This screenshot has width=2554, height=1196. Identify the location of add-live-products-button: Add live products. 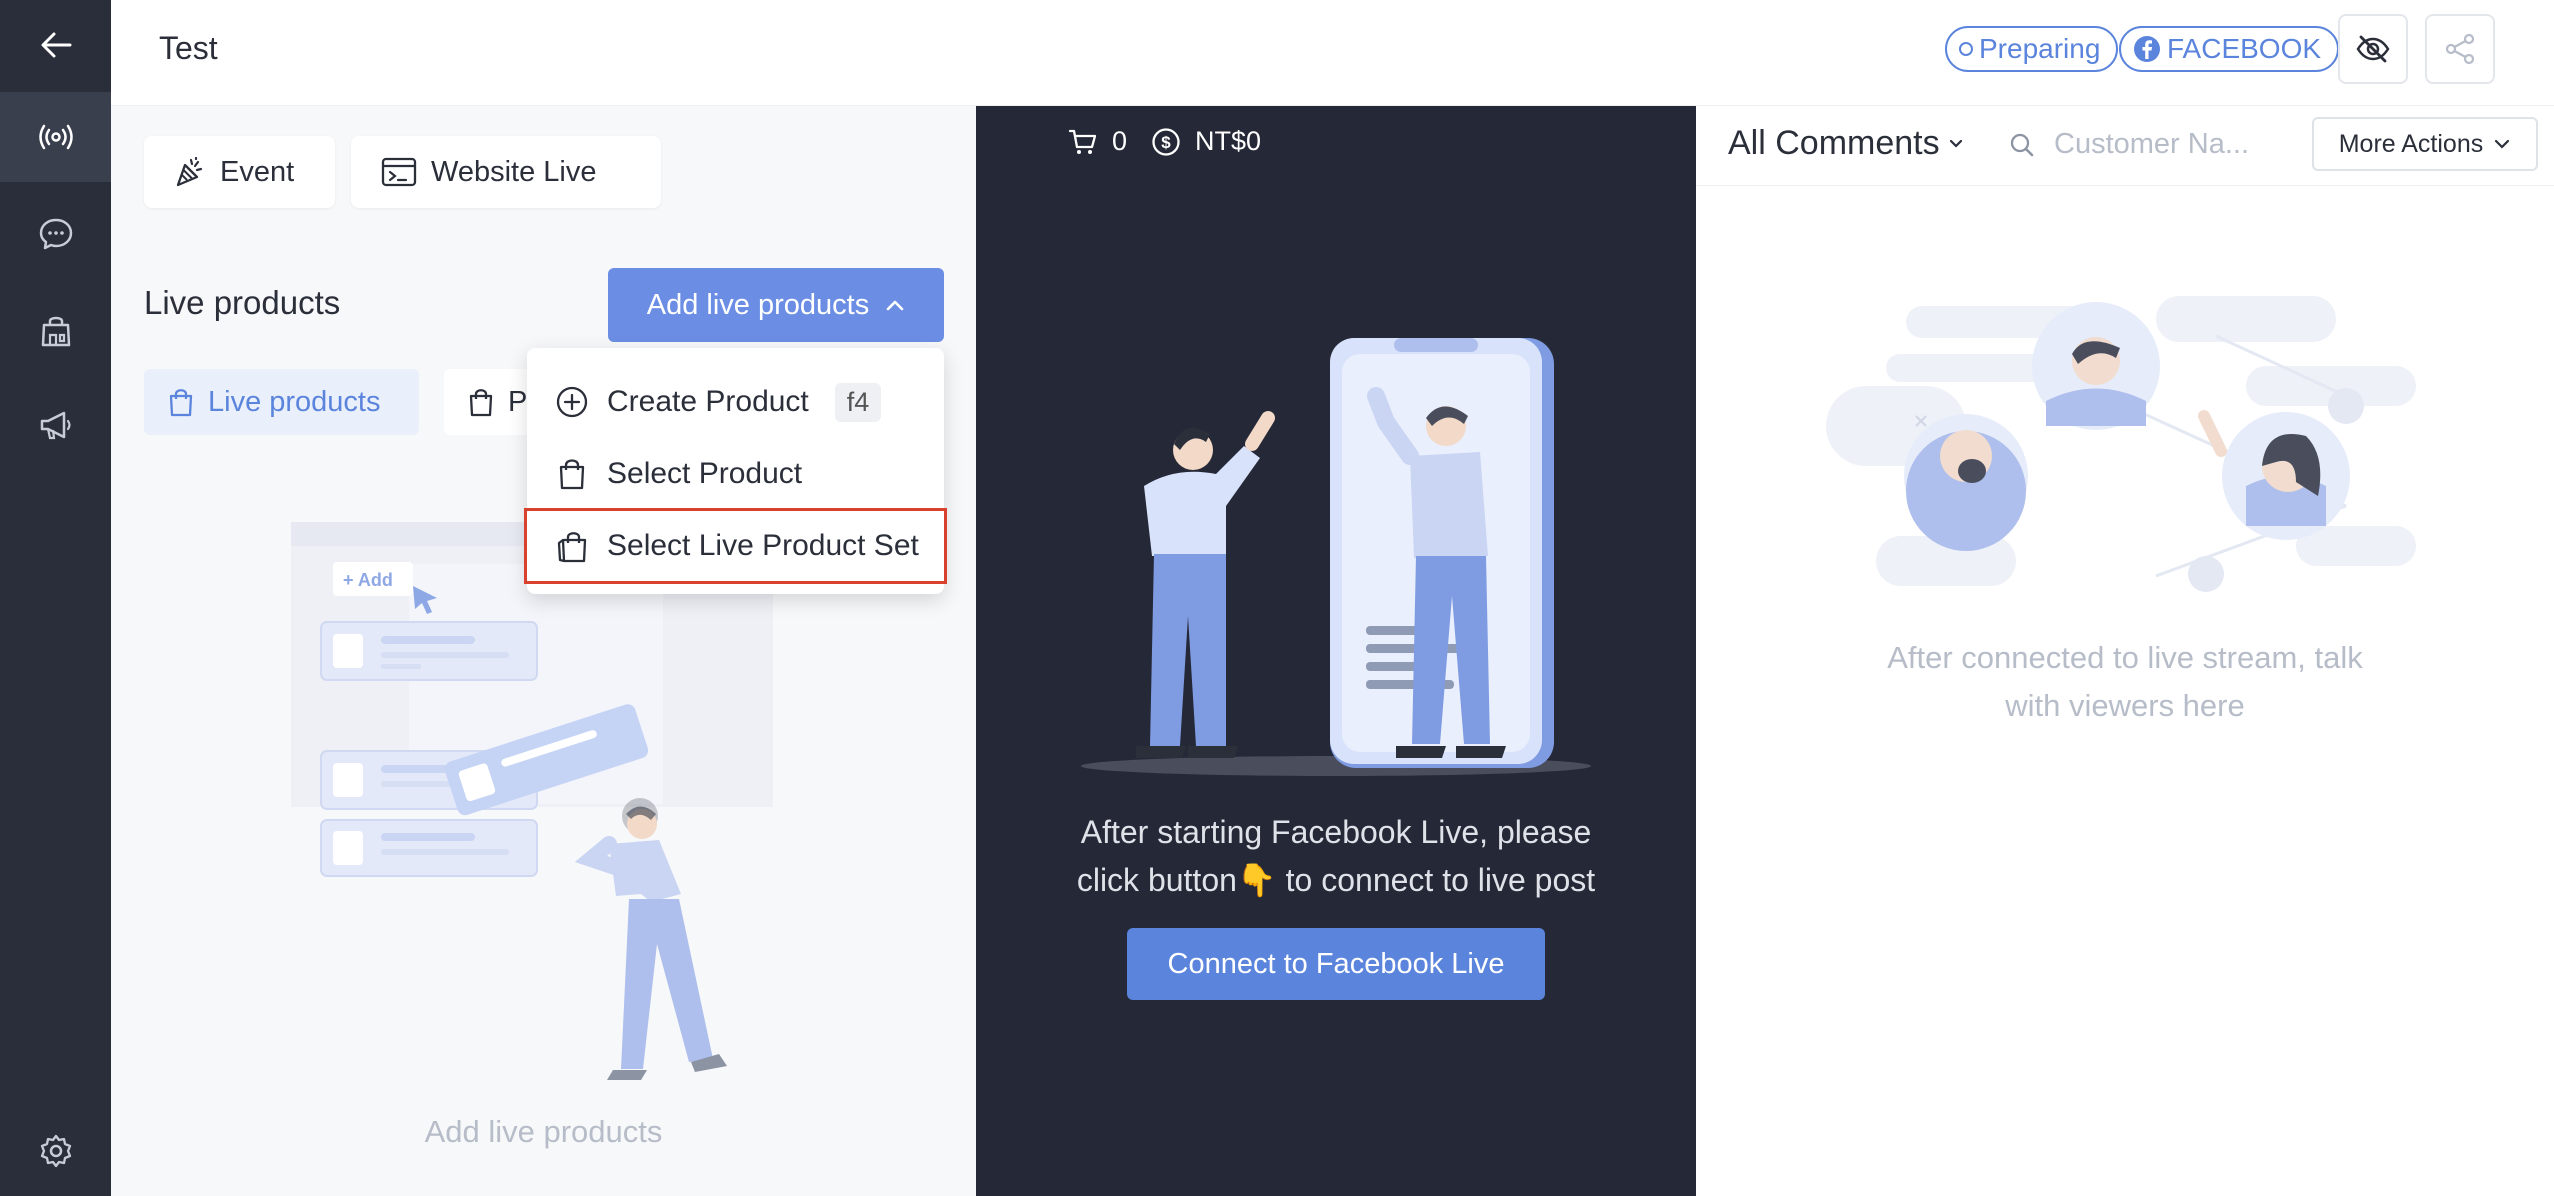
(776, 305).